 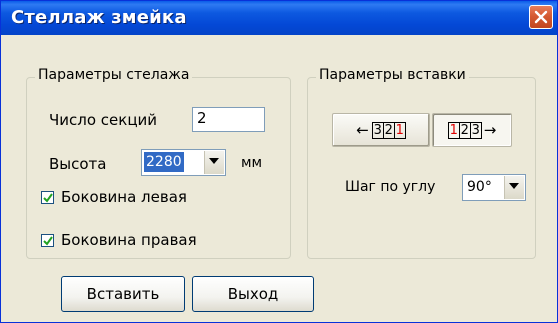 I want to click on angle-step-dropdown-button, so click(x=514, y=187).